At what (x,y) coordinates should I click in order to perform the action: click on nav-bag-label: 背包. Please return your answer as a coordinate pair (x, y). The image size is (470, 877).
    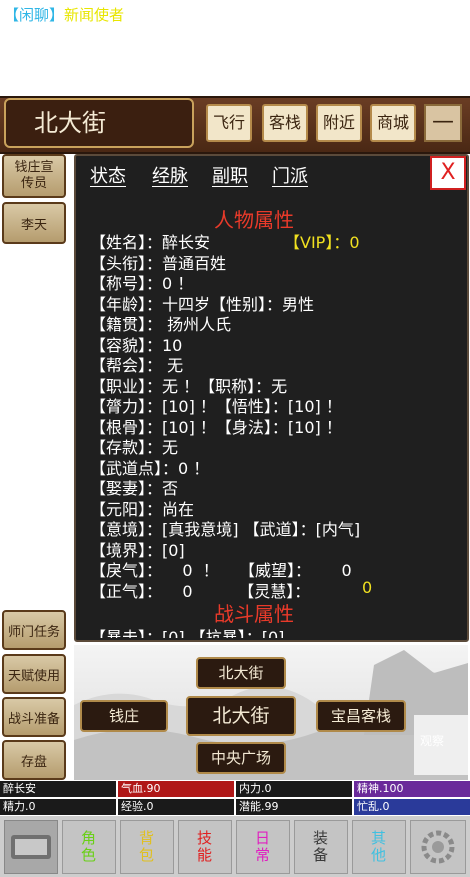
    Looking at the image, I should click on (147, 846).